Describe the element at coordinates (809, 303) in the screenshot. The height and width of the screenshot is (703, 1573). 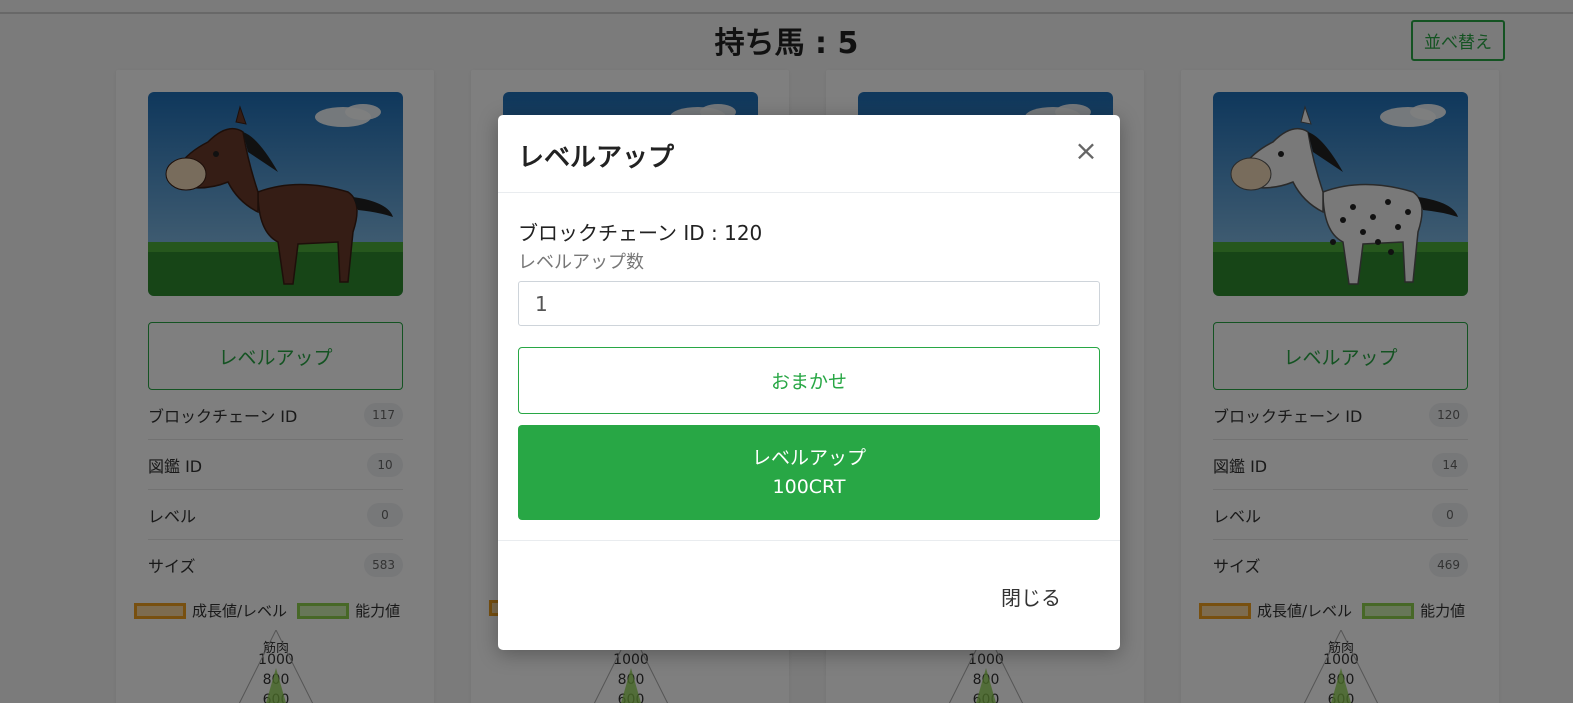
I see `level-count-input` at that location.